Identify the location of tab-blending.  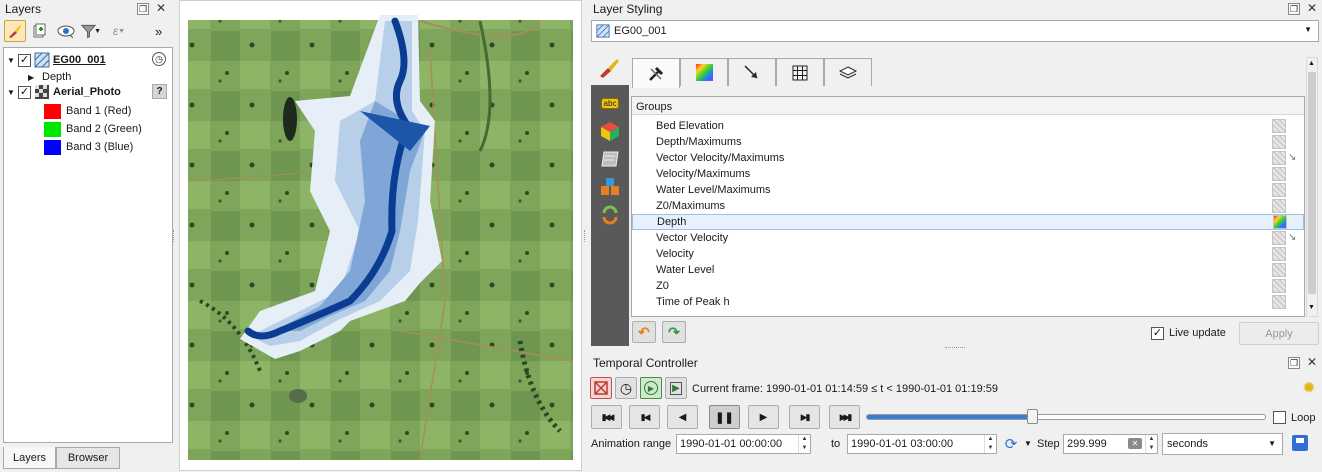
(848, 72).